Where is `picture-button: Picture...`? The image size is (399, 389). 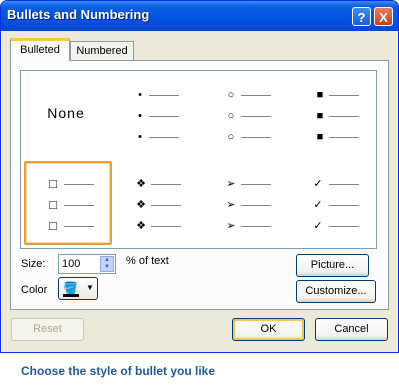 picture-button: Picture... is located at coordinates (332, 265).